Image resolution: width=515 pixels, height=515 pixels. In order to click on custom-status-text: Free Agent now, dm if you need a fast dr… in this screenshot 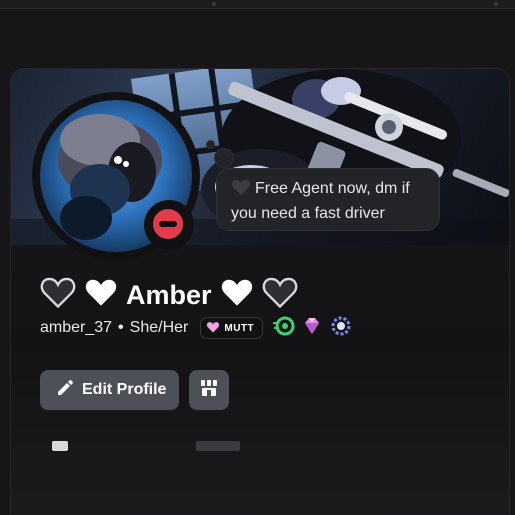, I will do `click(320, 201)`.